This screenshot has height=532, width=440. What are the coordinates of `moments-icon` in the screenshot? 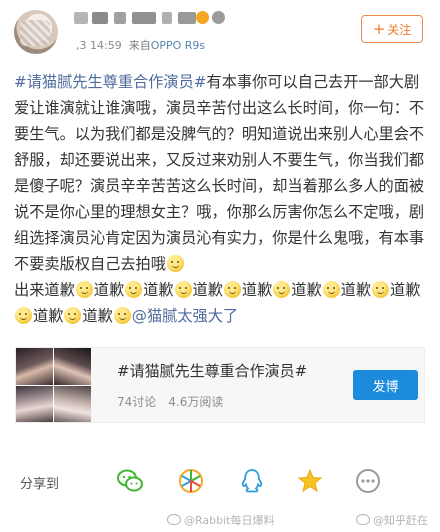 It's located at (191, 481).